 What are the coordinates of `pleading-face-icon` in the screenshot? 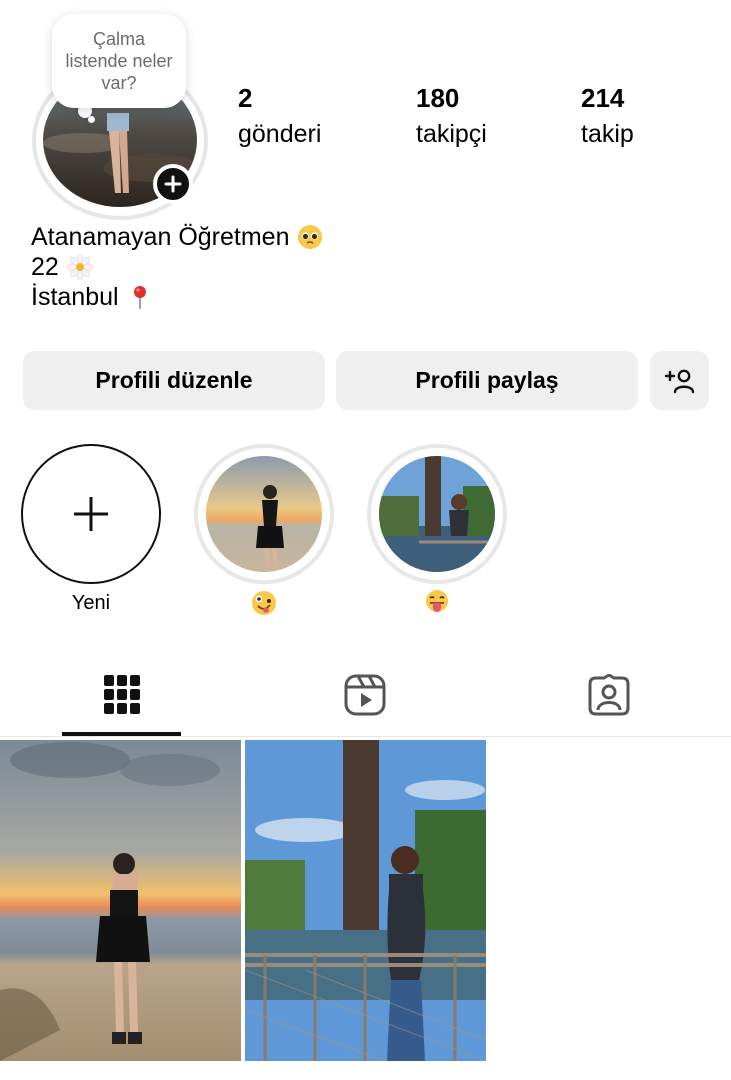 It's located at (310, 237).